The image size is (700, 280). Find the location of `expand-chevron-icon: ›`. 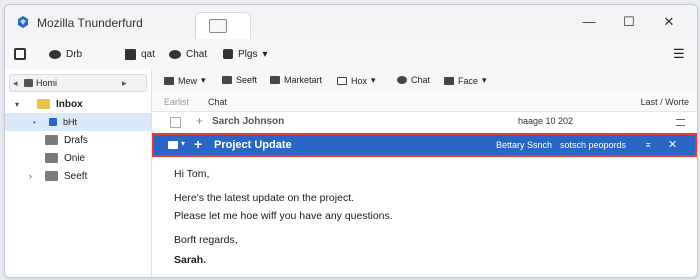

expand-chevron-icon: › is located at coordinates (30, 176).